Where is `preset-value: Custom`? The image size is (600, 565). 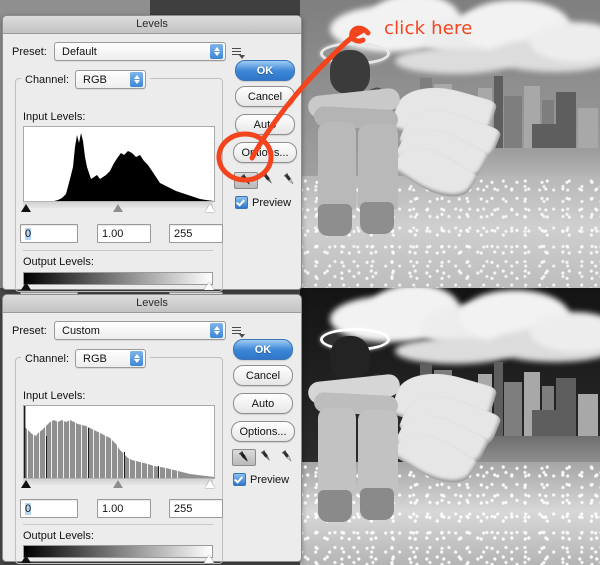 preset-value: Custom is located at coordinates (81, 330).